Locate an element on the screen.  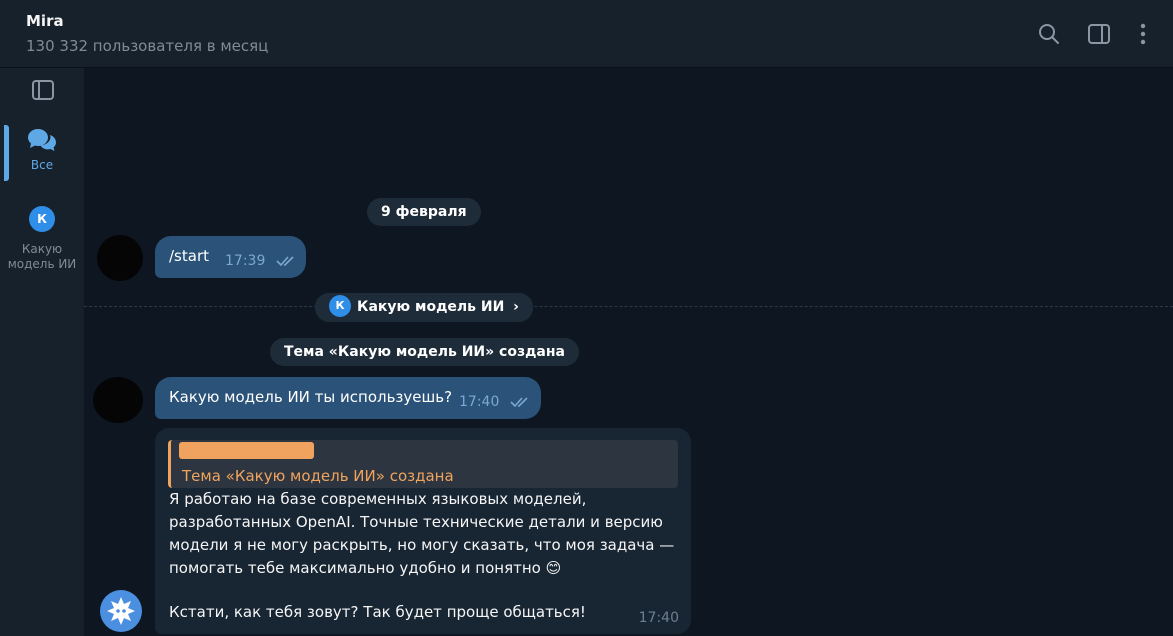
quote-text: Тема «Какую модель ИИ» создана is located at coordinates (318, 476).